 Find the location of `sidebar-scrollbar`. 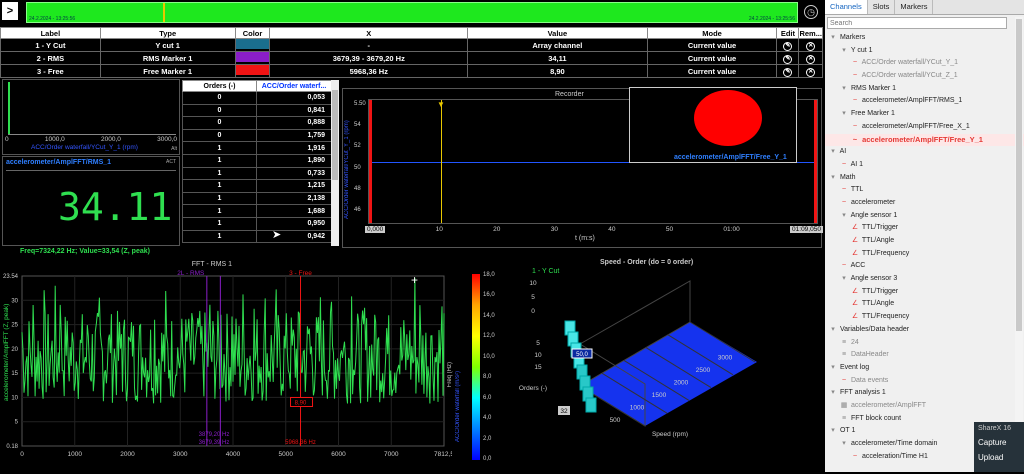

sidebar-scrollbar is located at coordinates (1019, 244).